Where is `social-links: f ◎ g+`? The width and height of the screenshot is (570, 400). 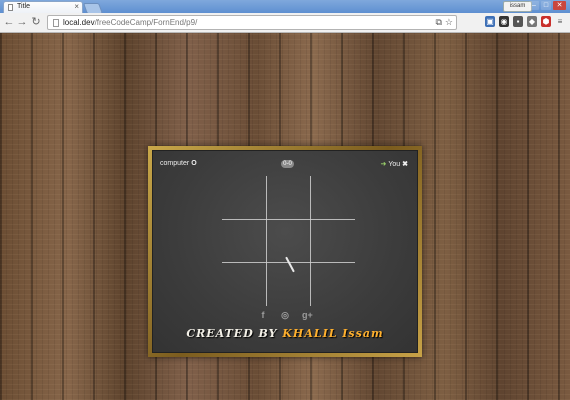
social-links: f ◎ g+ is located at coordinates (285, 315).